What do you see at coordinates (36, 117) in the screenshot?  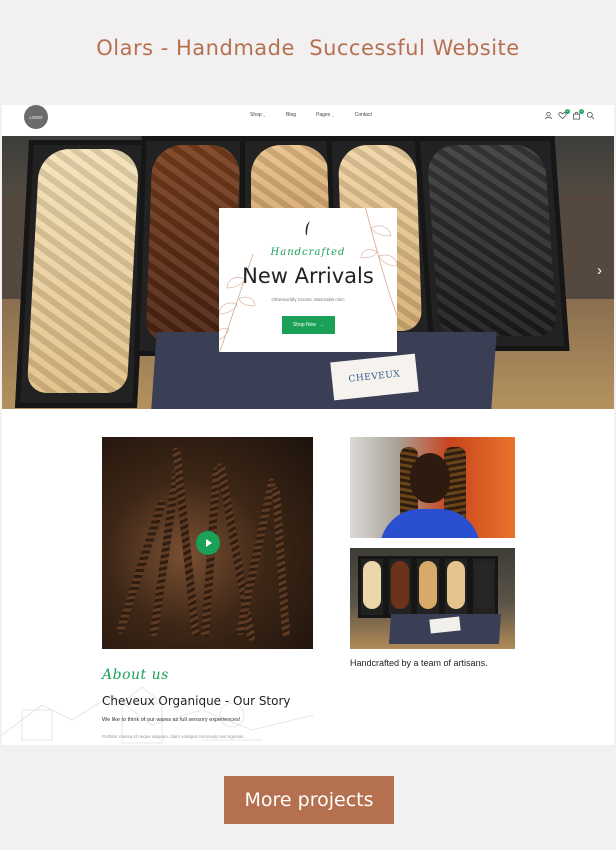 I see `logo: LOGO` at bounding box center [36, 117].